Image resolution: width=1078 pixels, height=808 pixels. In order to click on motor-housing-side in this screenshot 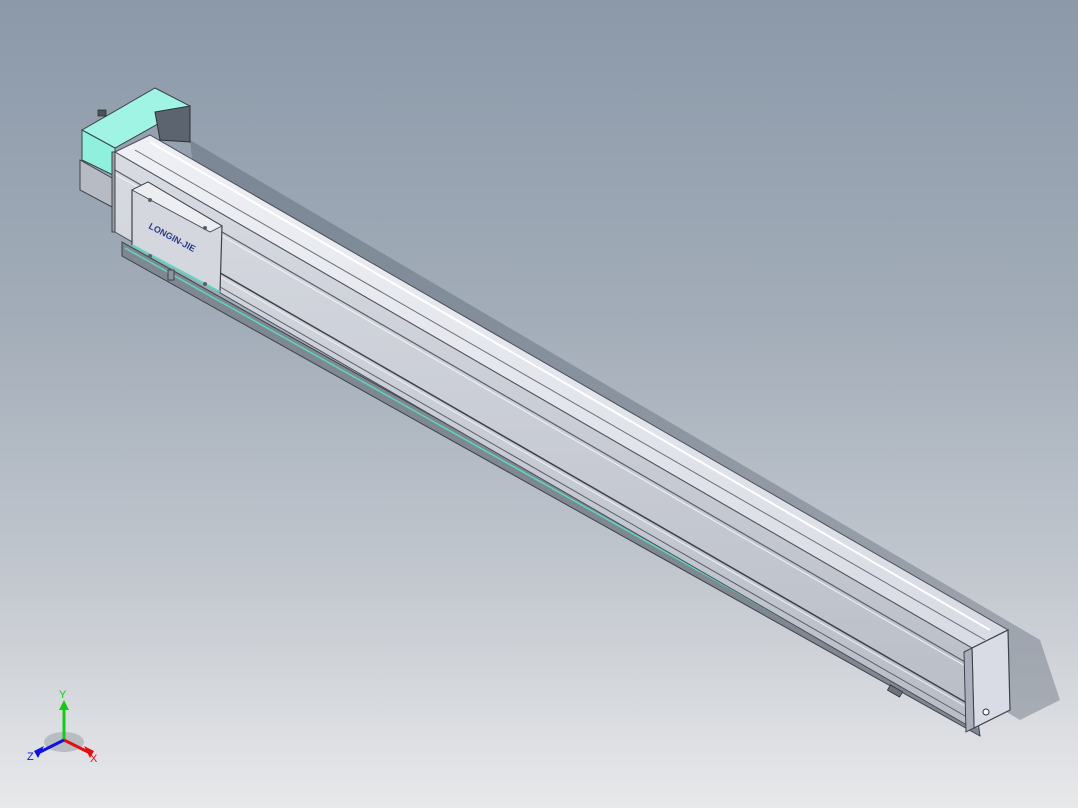, I will do `click(172, 124)`.